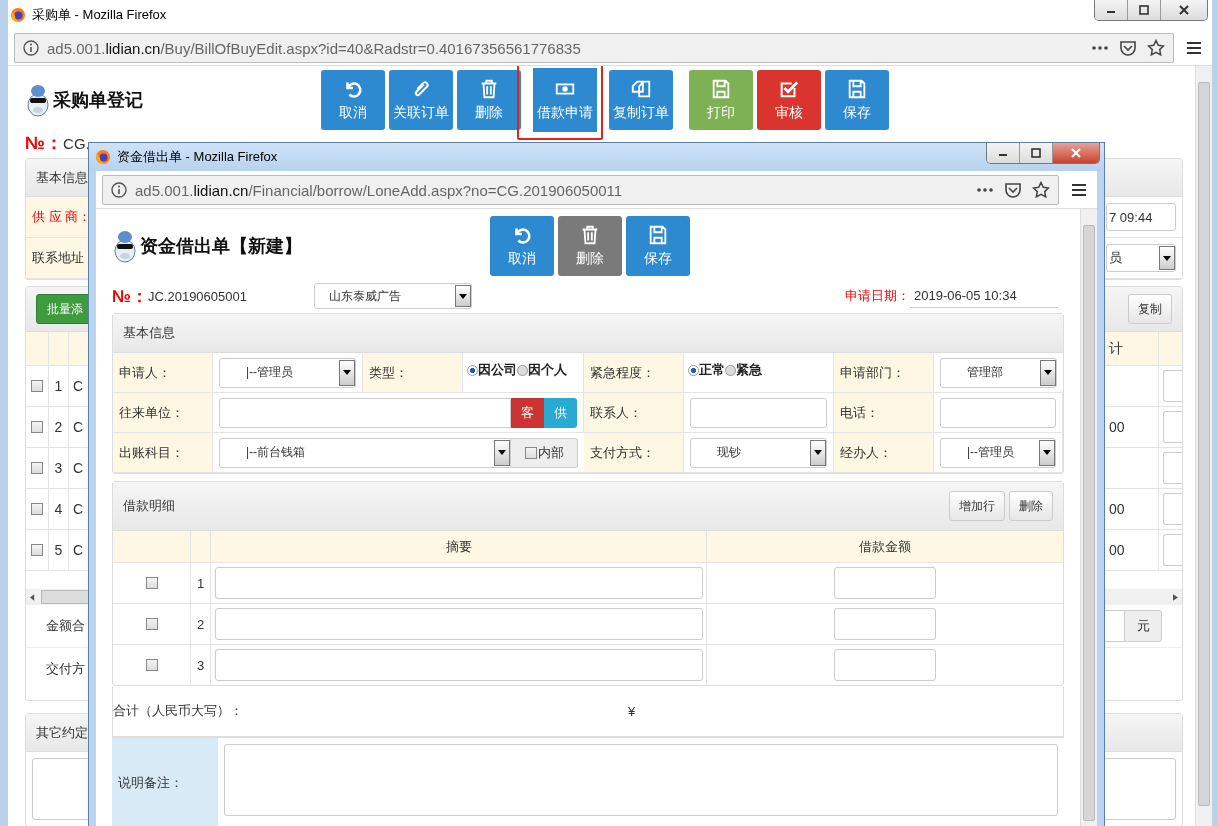  I want to click on date-label: 申请日期：, so click(877, 296).